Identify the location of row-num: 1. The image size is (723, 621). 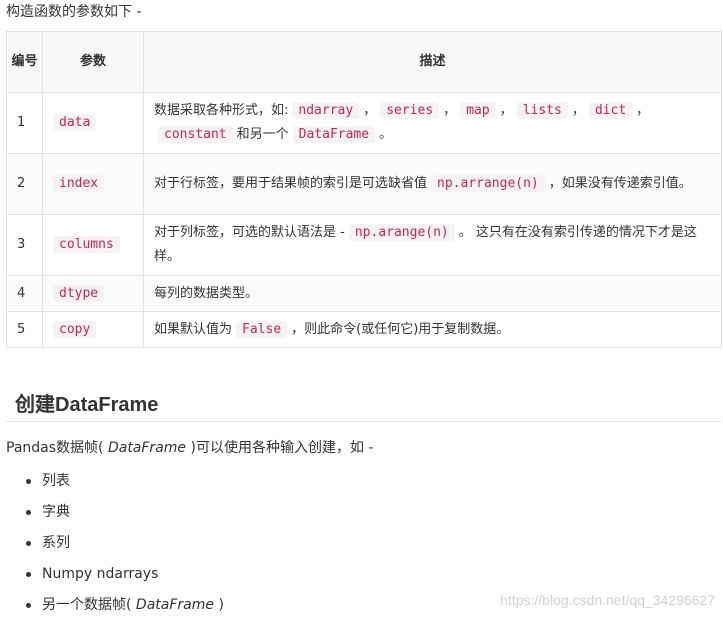
(24, 123).